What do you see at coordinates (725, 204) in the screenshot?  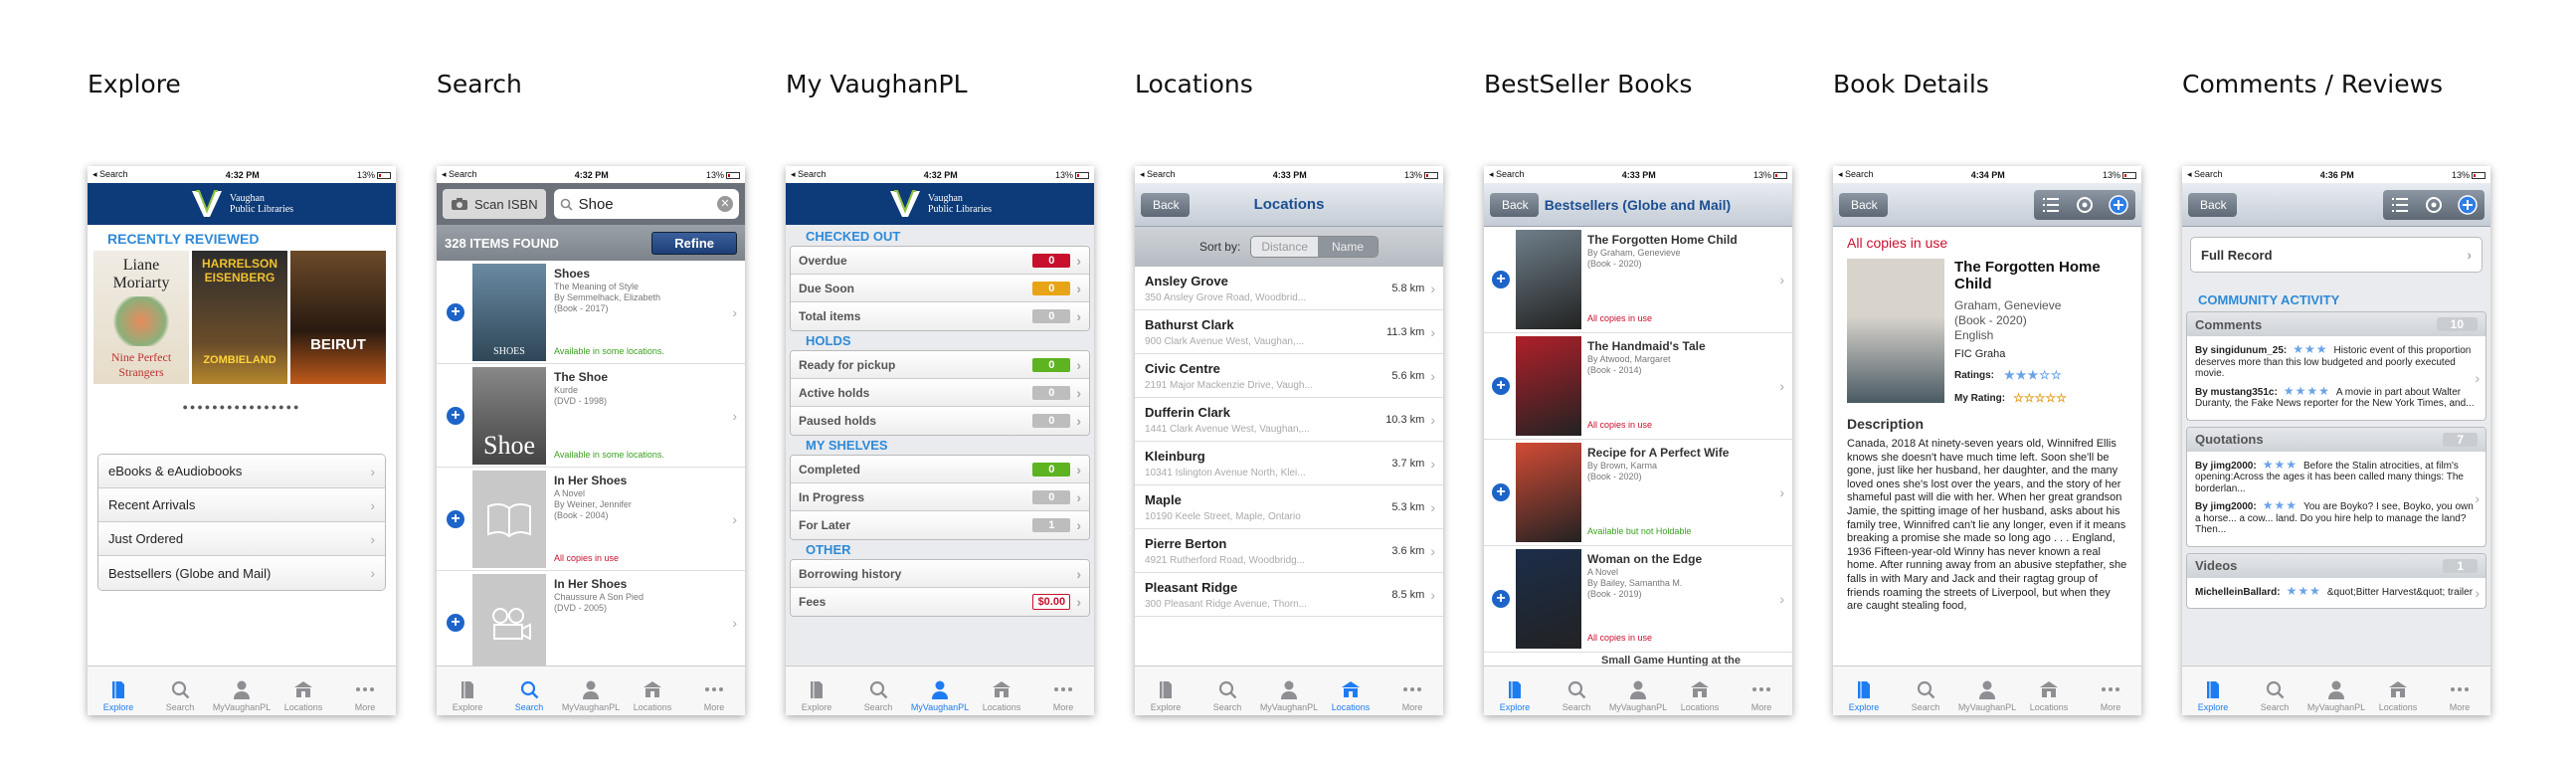 I see `clear-icon: ✕` at bounding box center [725, 204].